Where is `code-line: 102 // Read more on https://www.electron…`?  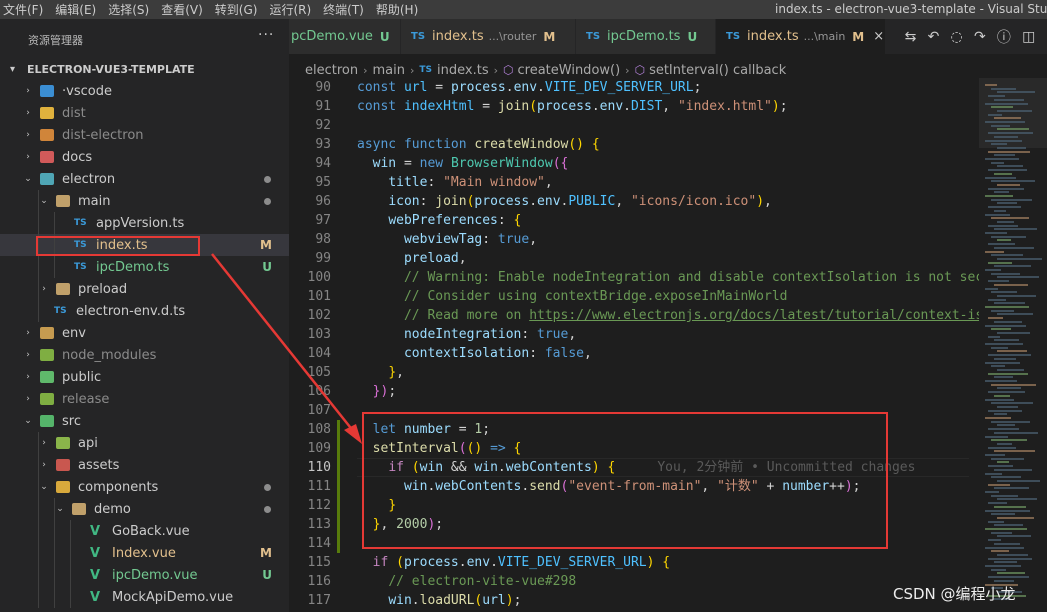 code-line: 102 // Read more on https://www.electron… is located at coordinates (634, 315).